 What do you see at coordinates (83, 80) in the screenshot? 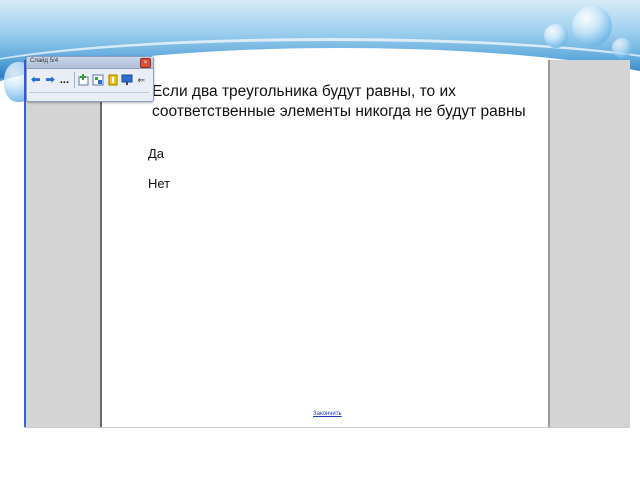
I see `insert-slide-icon` at bounding box center [83, 80].